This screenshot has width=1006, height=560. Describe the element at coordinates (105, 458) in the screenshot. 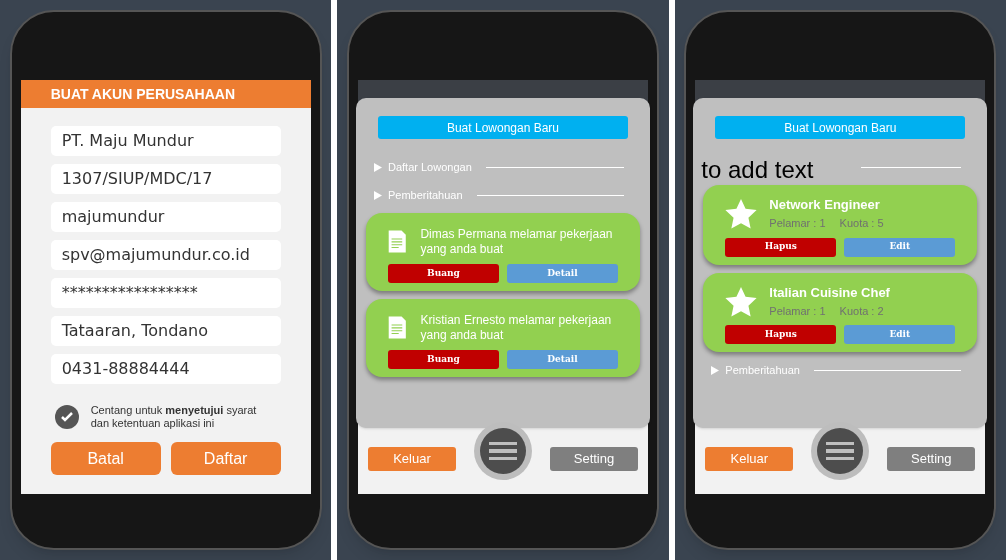

I see `form-button: Batal` at that location.